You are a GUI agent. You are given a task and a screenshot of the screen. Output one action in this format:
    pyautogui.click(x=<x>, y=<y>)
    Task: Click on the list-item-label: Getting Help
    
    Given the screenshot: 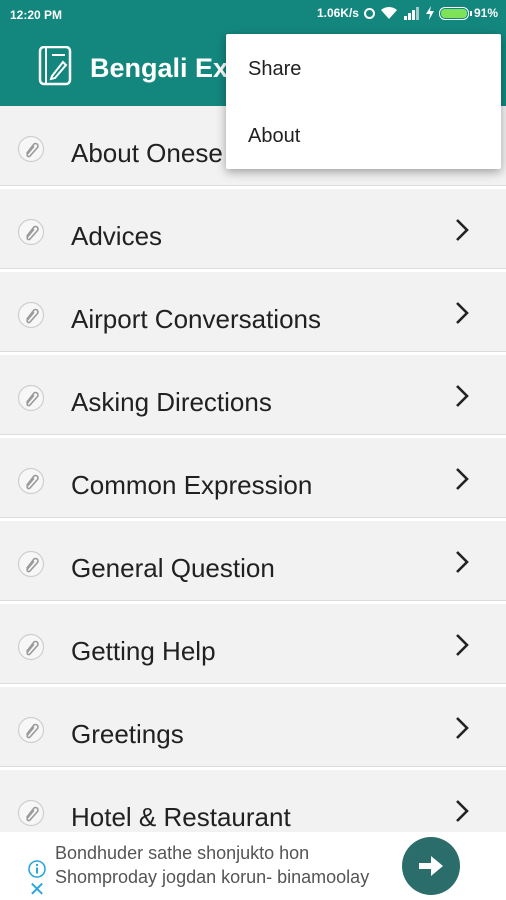 What is the action you would take?
    pyautogui.click(x=143, y=651)
    